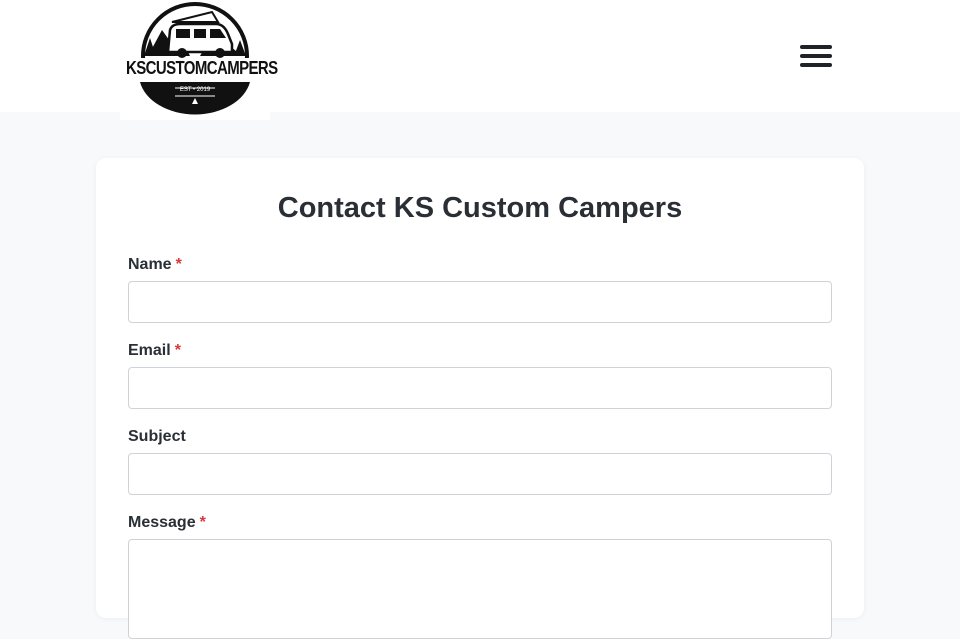 The height and width of the screenshot is (639, 960). What do you see at coordinates (202, 68) in the screenshot?
I see `logo-brand-text: KSCUSTOMCAMPERS` at bounding box center [202, 68].